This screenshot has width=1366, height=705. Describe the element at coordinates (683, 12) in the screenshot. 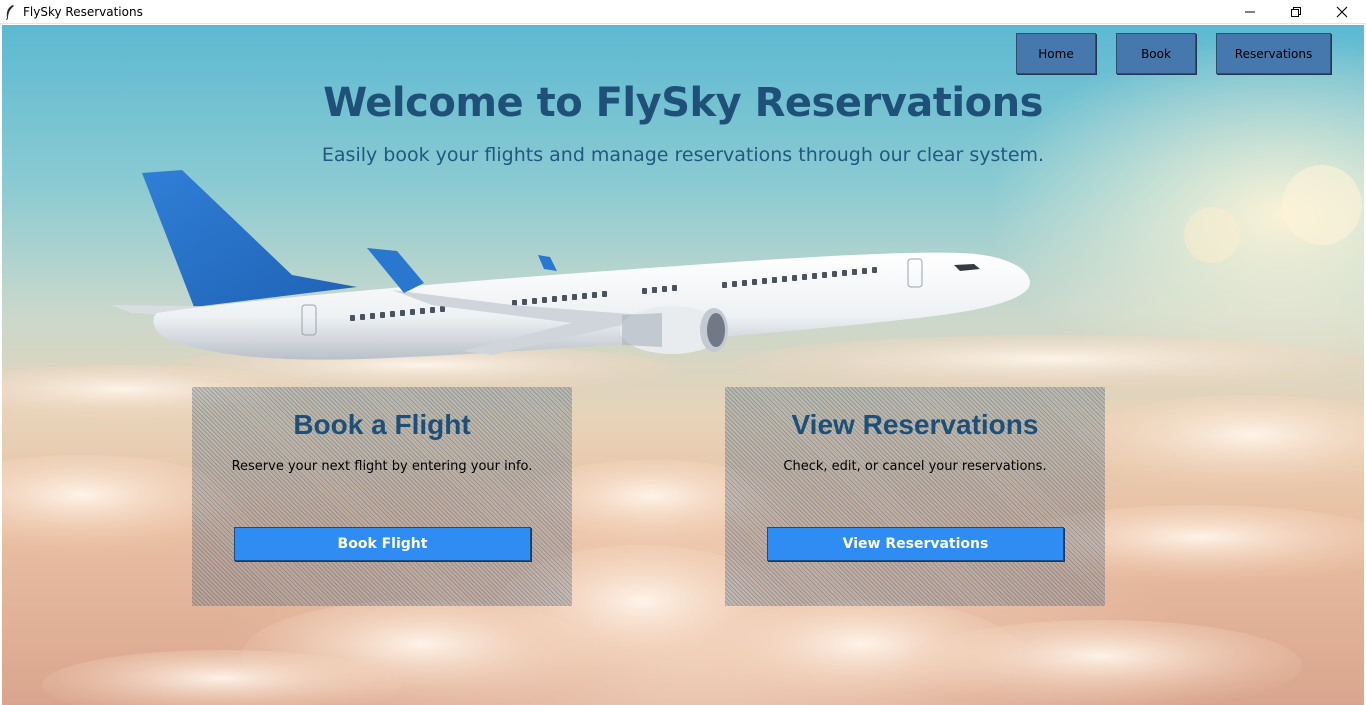

I see `window-titlebar: FlySky Reservations` at that location.